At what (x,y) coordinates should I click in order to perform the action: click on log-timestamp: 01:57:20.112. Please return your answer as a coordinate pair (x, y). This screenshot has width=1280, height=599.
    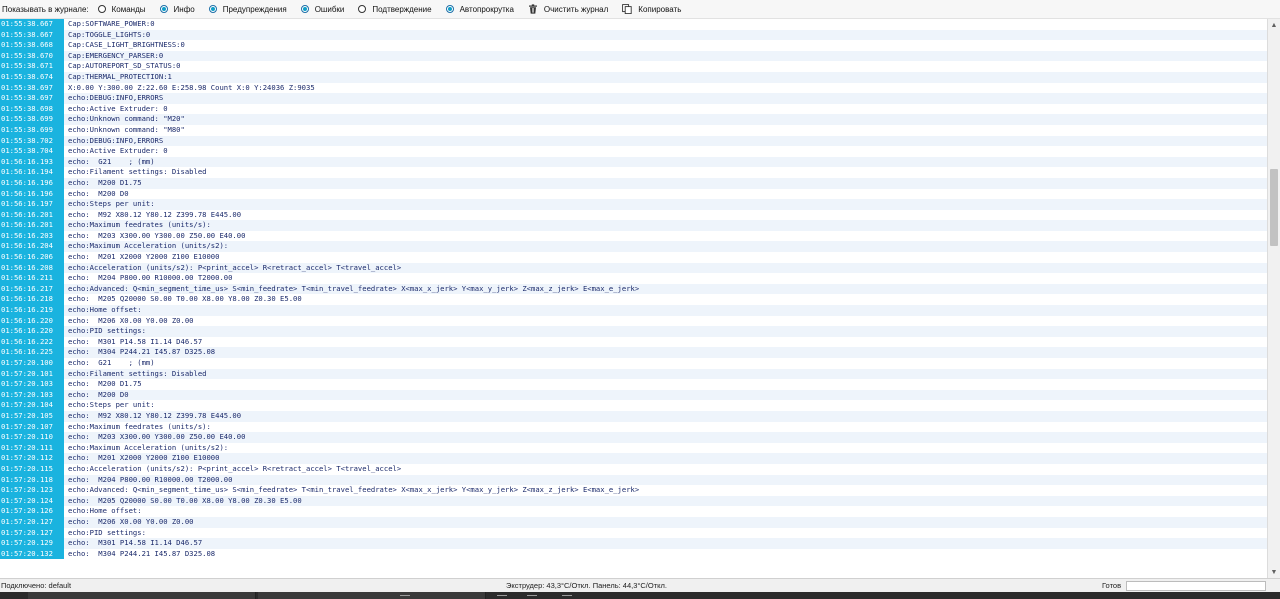
    Looking at the image, I should click on (32, 458).